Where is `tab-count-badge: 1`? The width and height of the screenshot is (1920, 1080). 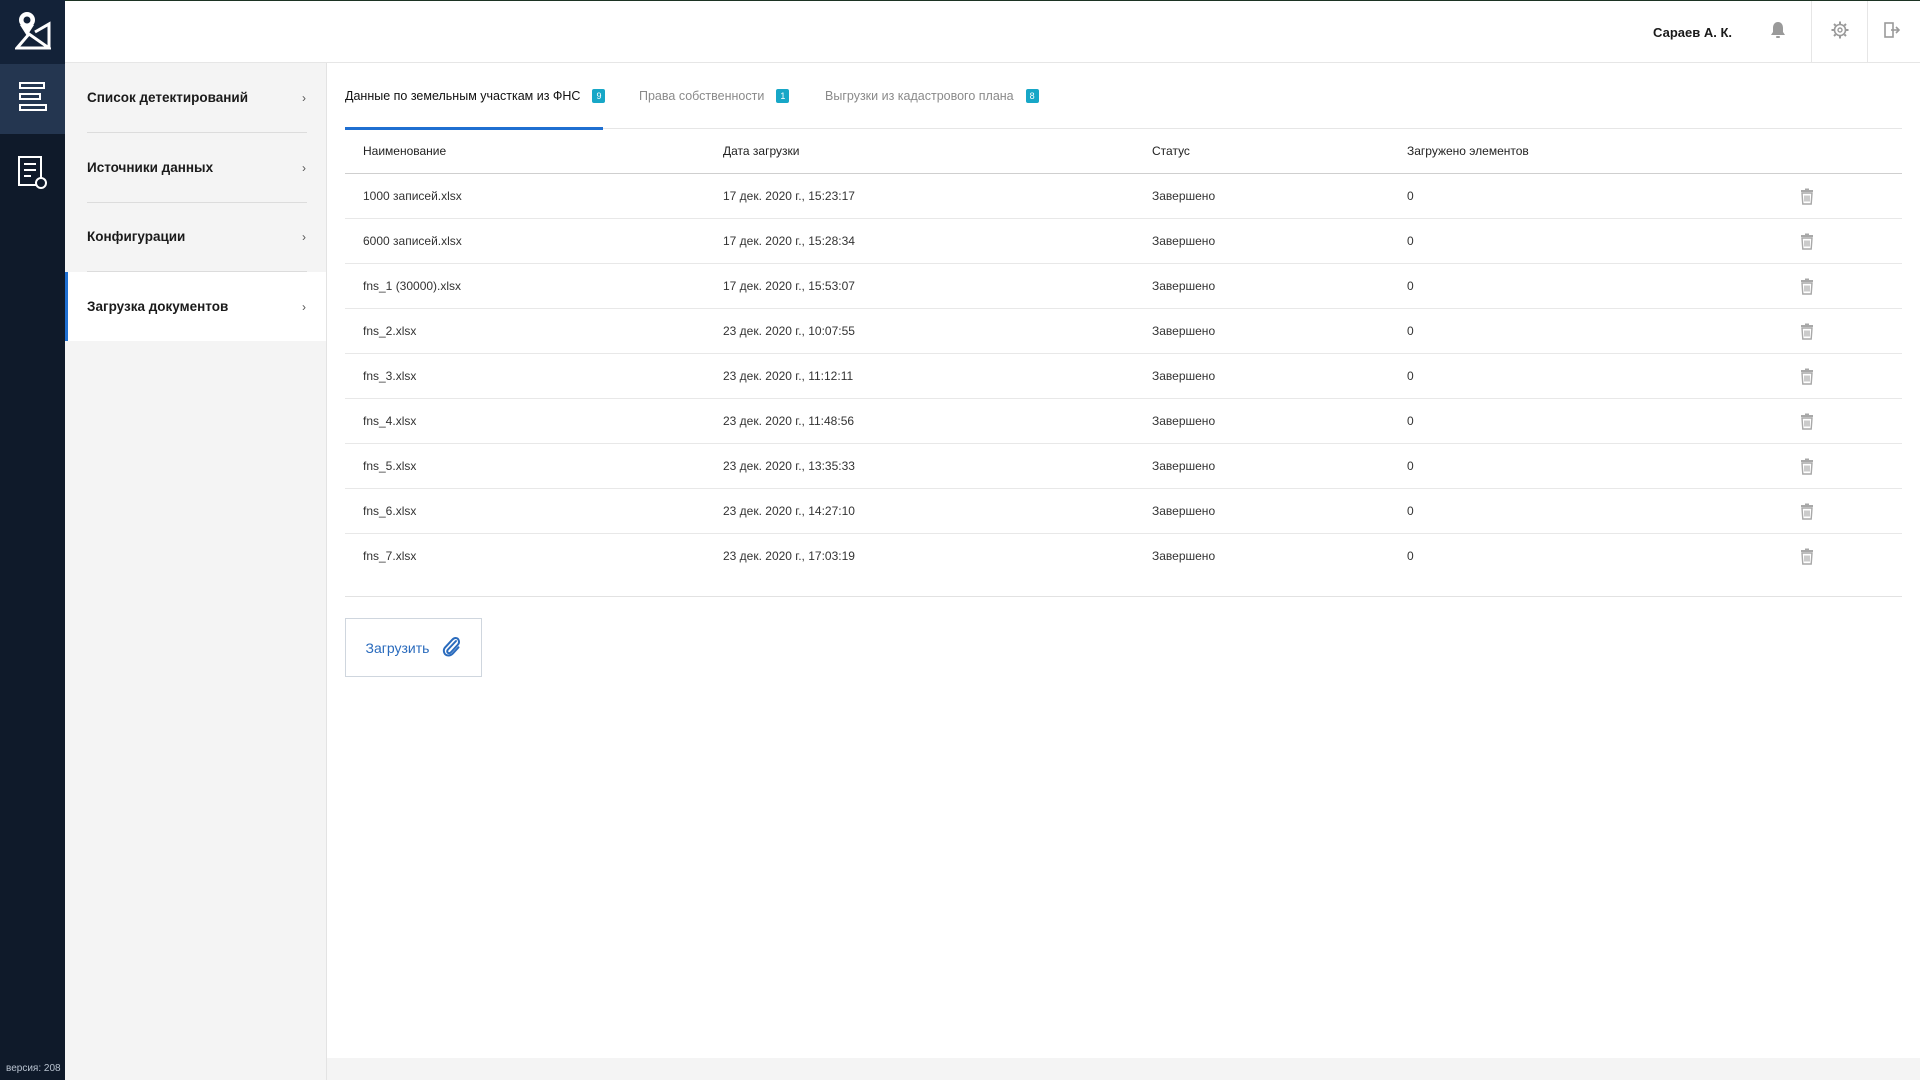
tab-count-badge: 1 is located at coordinates (783, 96).